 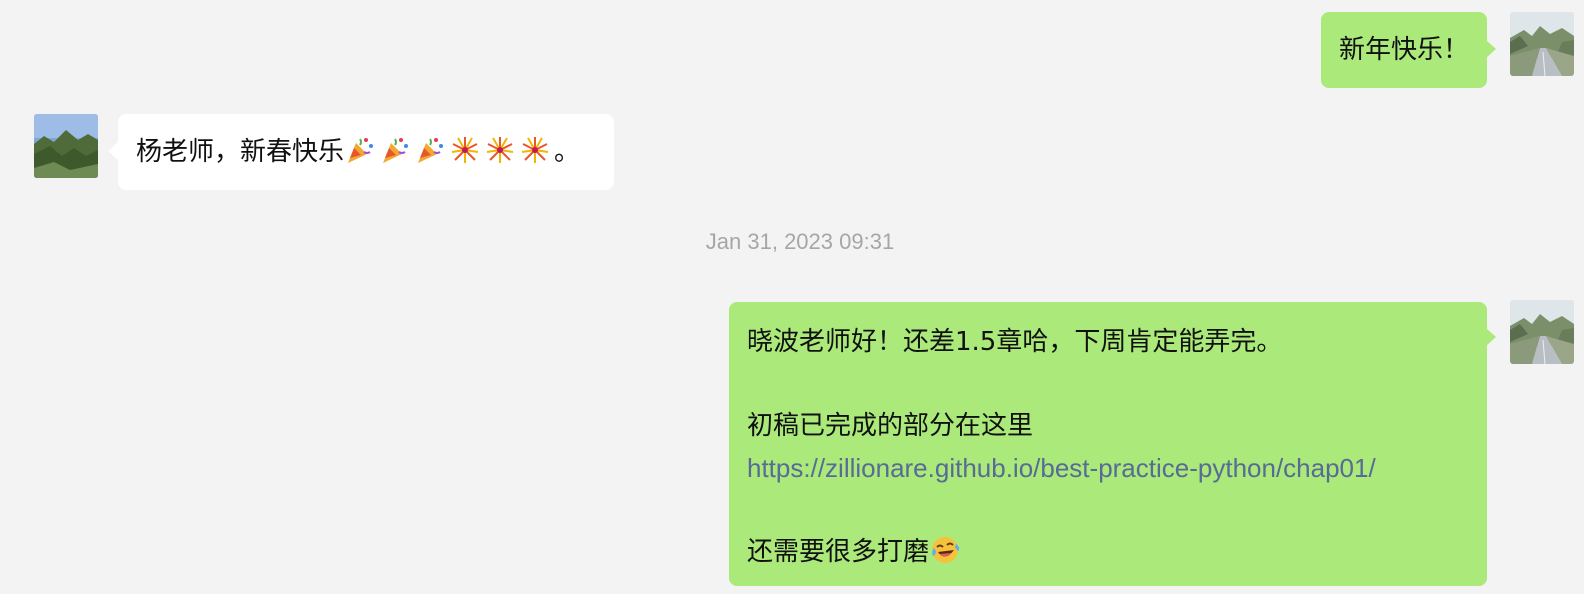 I want to click on message-line: 晓波老师好！还差1.5章哈，下周肯定能弄完。, so click(x=1015, y=342).